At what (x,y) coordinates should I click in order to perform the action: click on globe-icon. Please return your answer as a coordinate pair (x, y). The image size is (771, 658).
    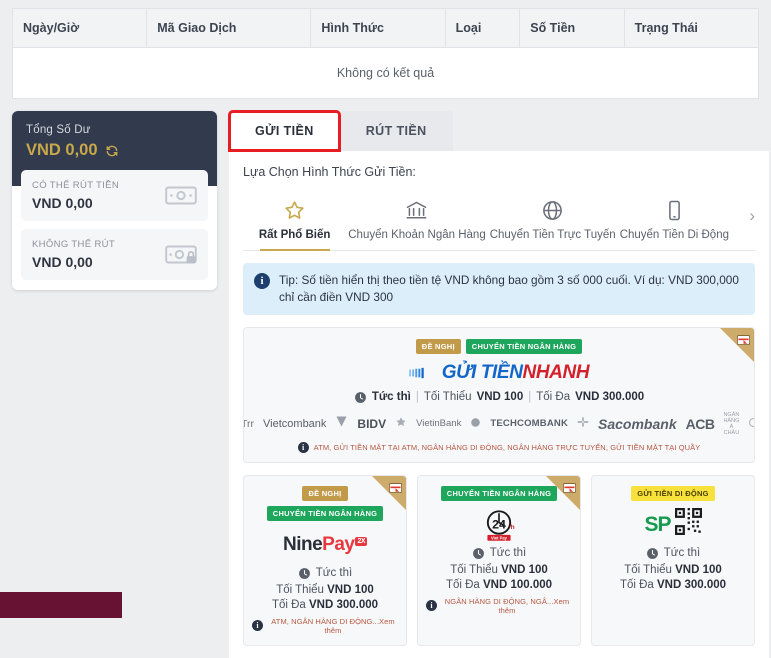
    Looking at the image, I should click on (553, 210).